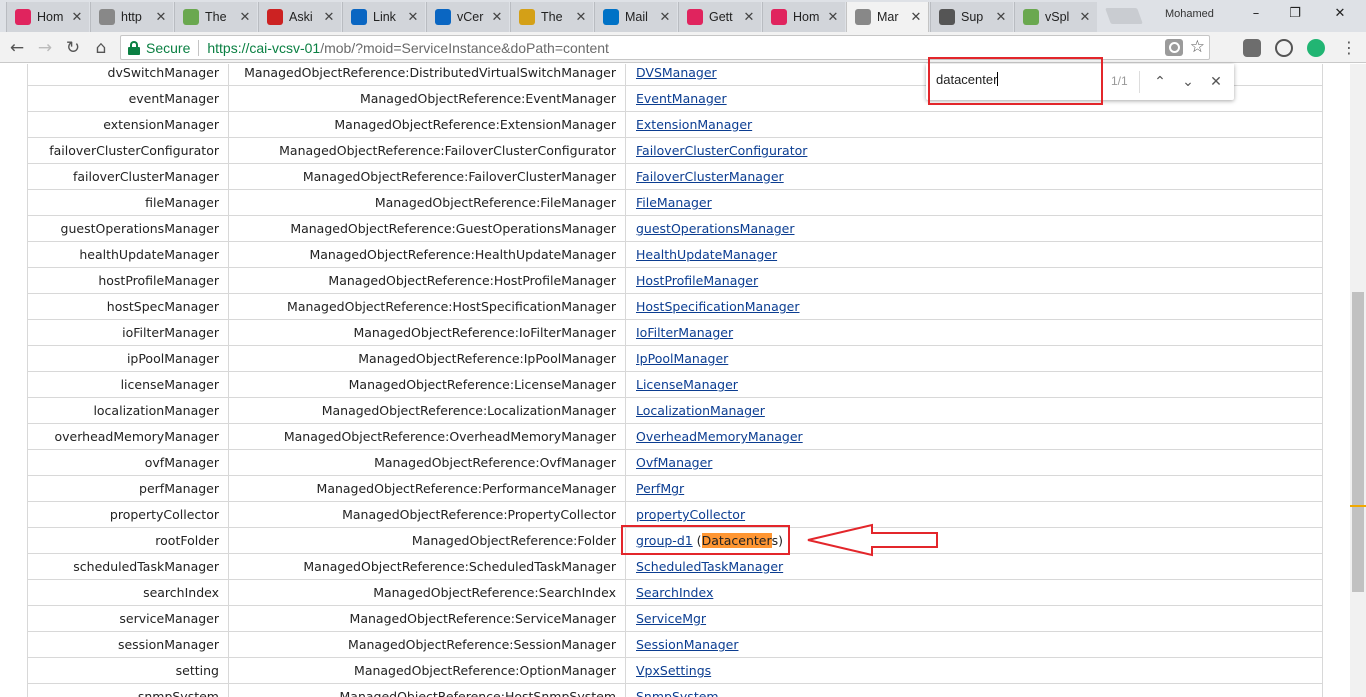 The image size is (1366, 697). What do you see at coordinates (443, 17) in the screenshot?
I see `linkedin-icon` at bounding box center [443, 17].